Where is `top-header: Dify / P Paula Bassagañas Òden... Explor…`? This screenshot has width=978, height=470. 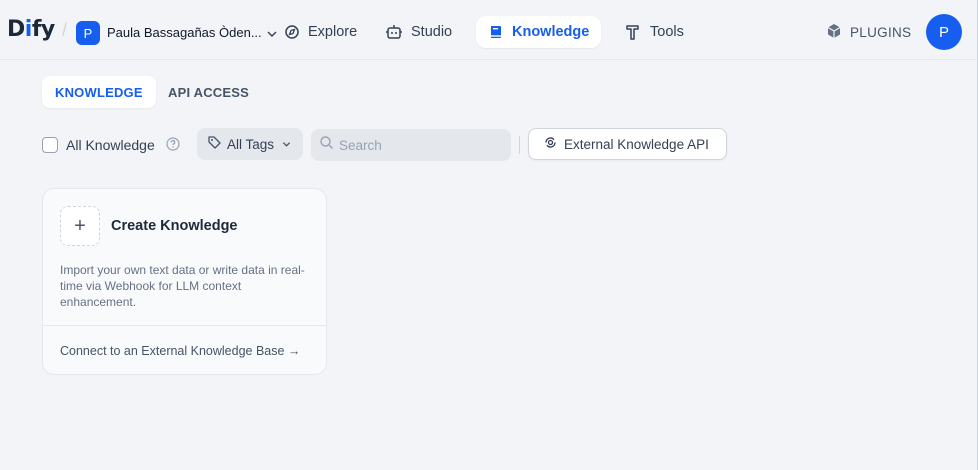
top-header: Dify / P Paula Bassagañas Òden... Explor… is located at coordinates (488, 30).